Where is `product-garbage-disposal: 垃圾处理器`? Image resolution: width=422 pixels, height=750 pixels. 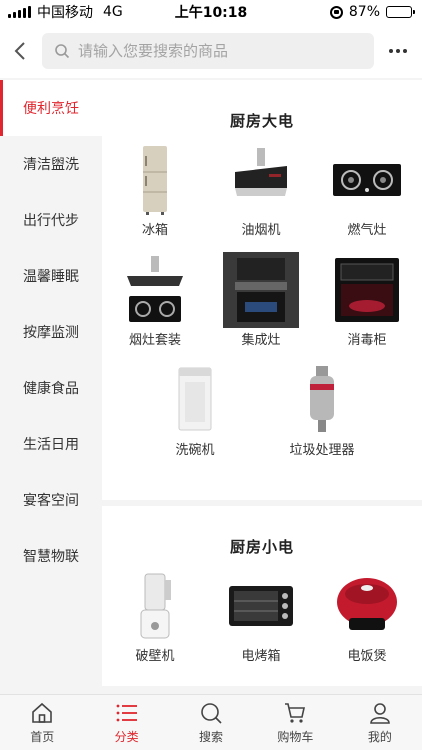 product-garbage-disposal: 垃圾处理器 is located at coordinates (322, 415).